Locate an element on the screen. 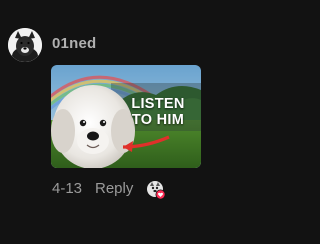  reply-button: Reply is located at coordinates (114, 188).